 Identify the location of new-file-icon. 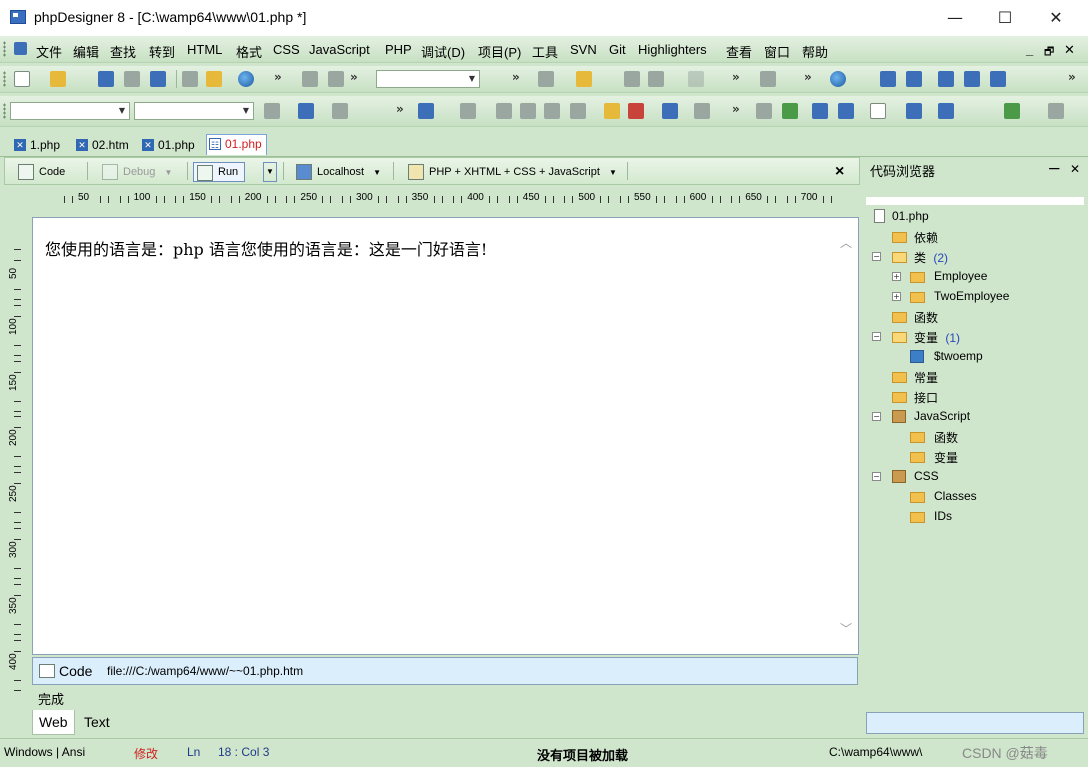
(22, 79).